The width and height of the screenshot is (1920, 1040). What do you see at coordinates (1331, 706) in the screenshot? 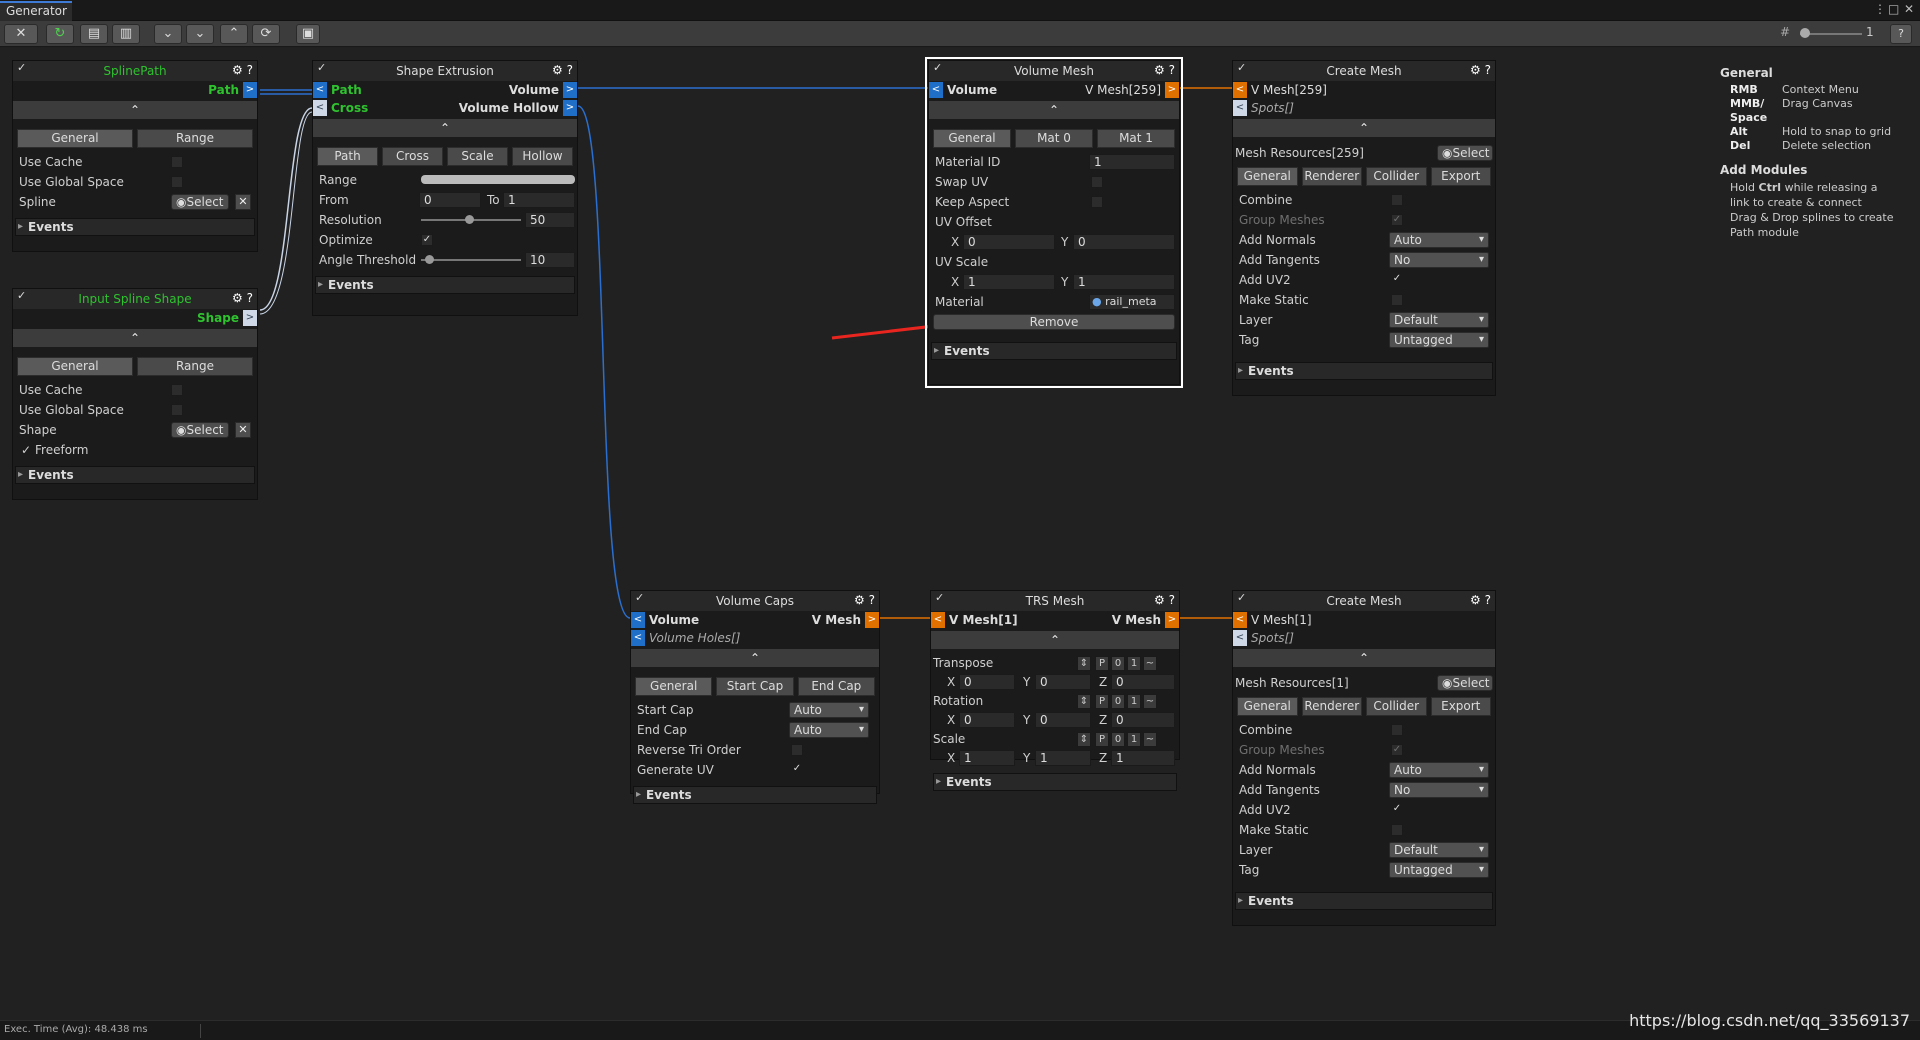
I see `tab-renderer: Renderer` at bounding box center [1331, 706].